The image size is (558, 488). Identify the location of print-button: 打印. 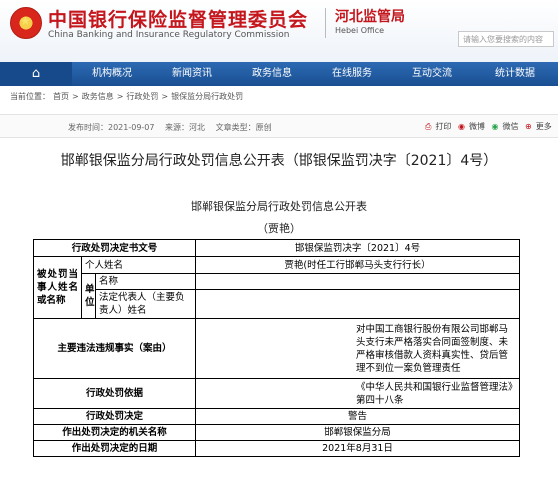
(443, 126).